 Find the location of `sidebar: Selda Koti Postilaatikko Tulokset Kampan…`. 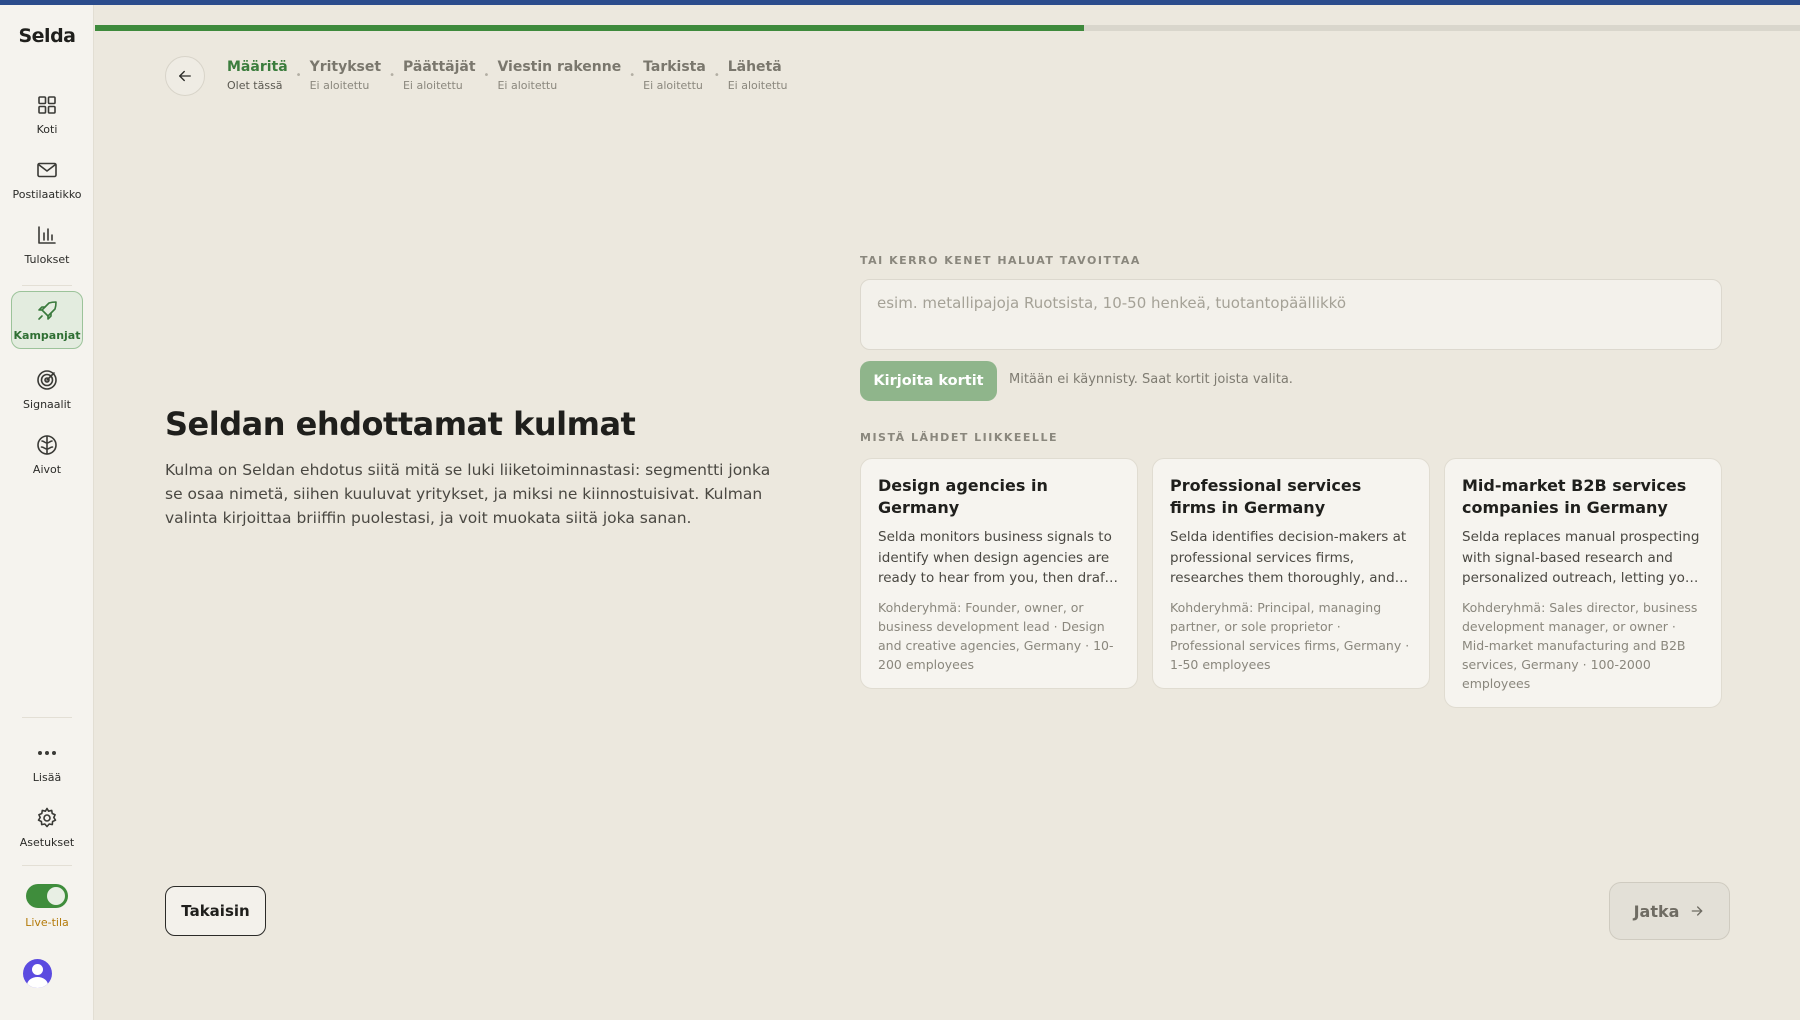

sidebar: Selda Koti Postilaatikko Tulokset Kampan… is located at coordinates (47, 512).